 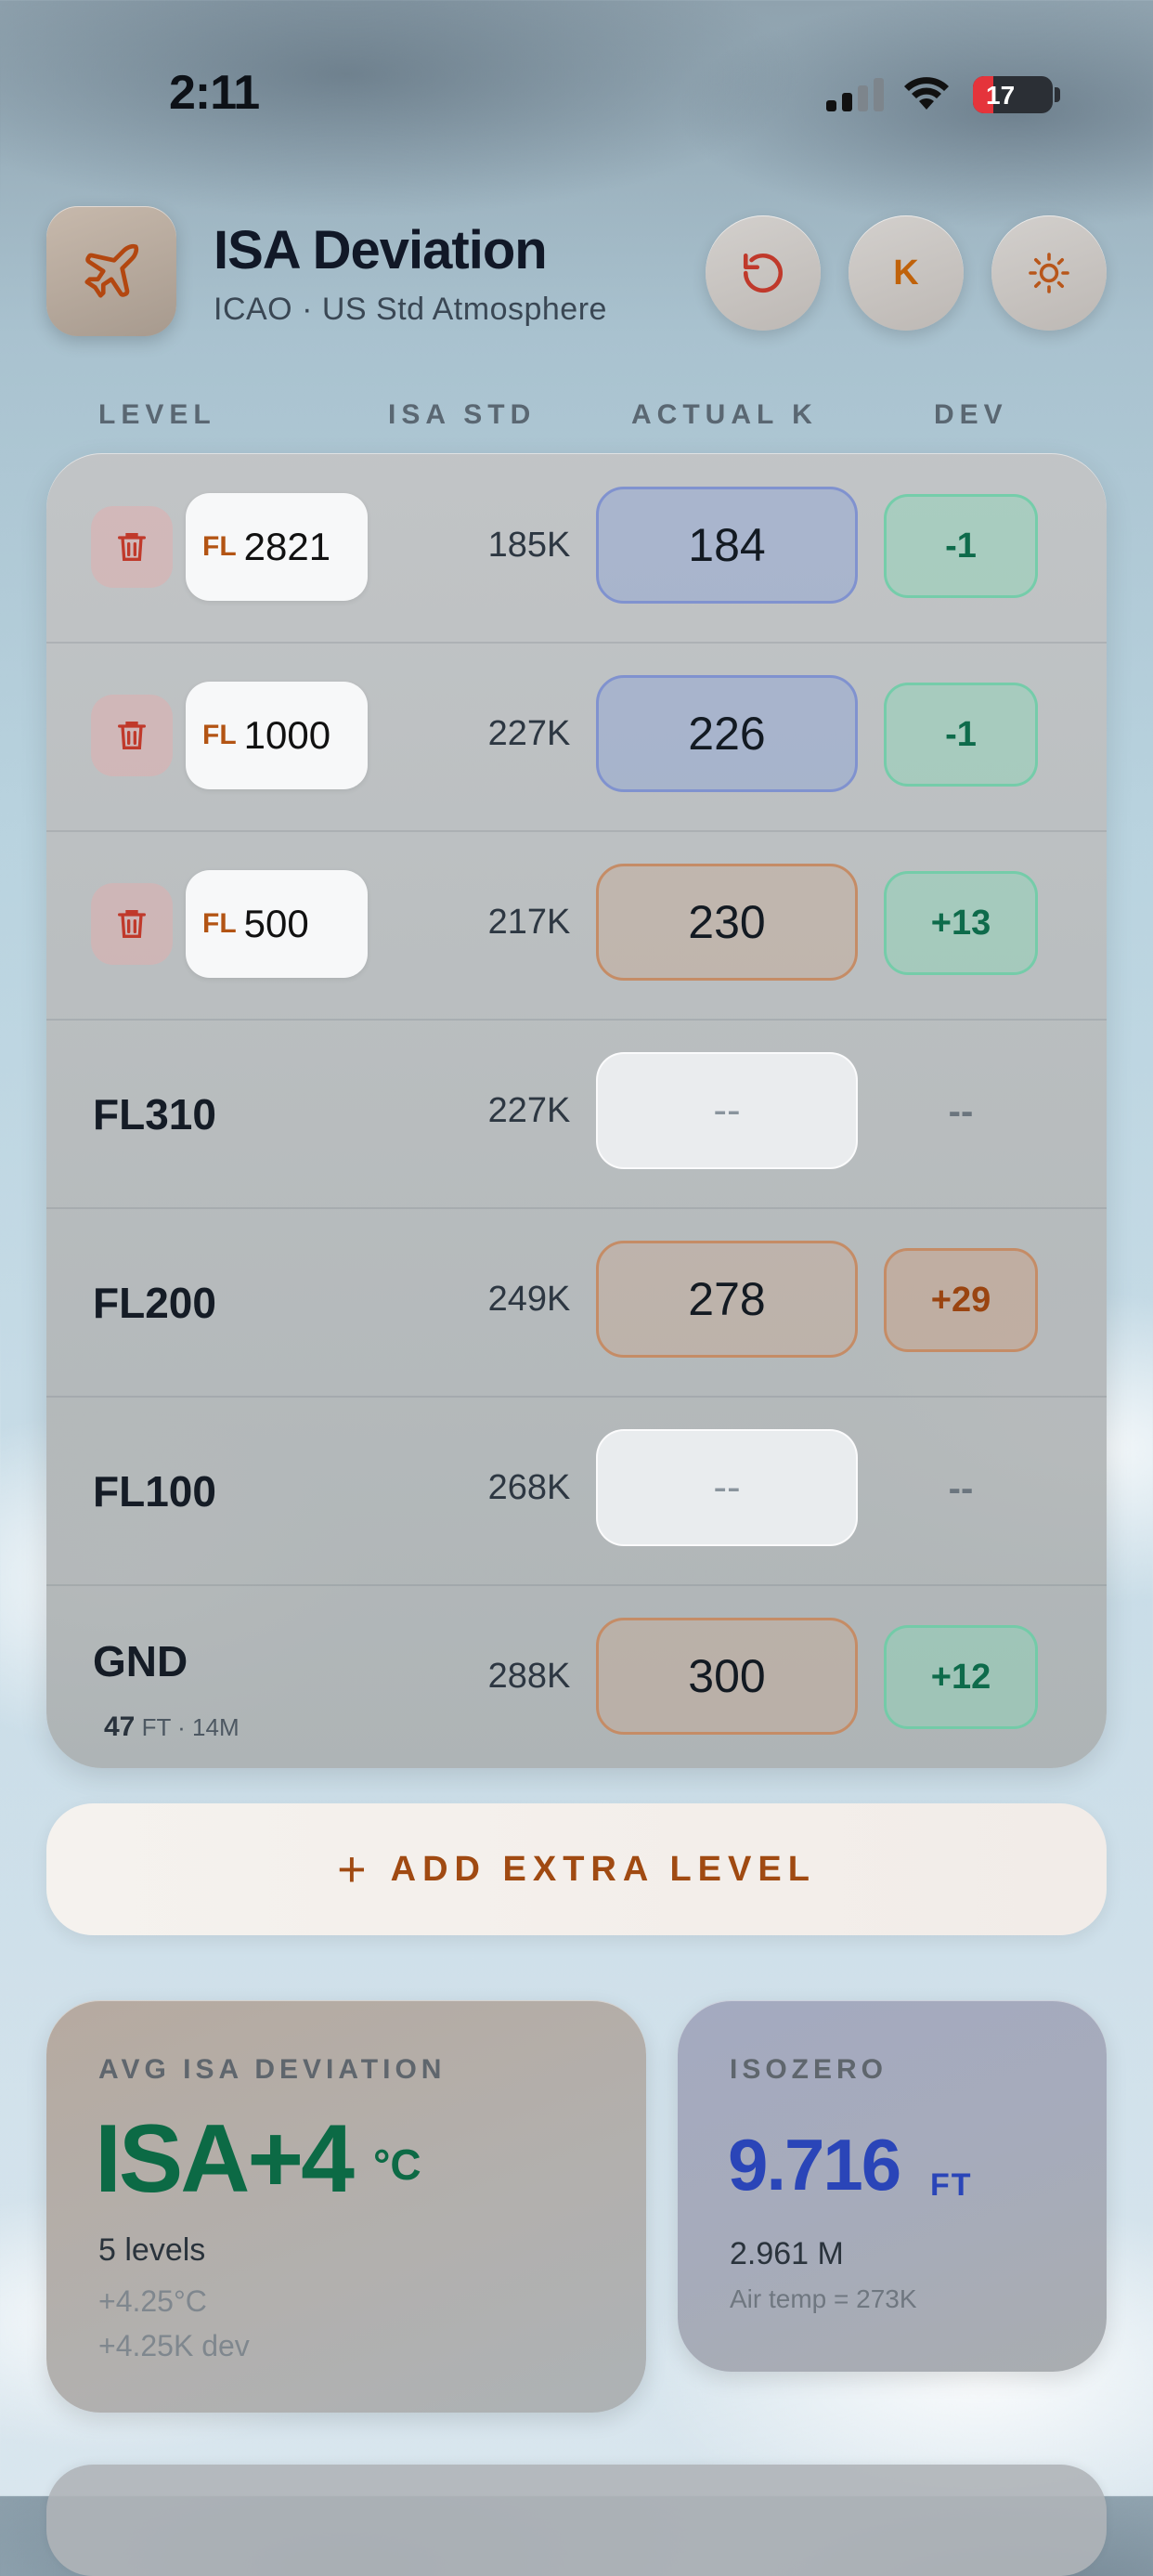 What do you see at coordinates (1057, 94) in the screenshot?
I see `battery-cap` at bounding box center [1057, 94].